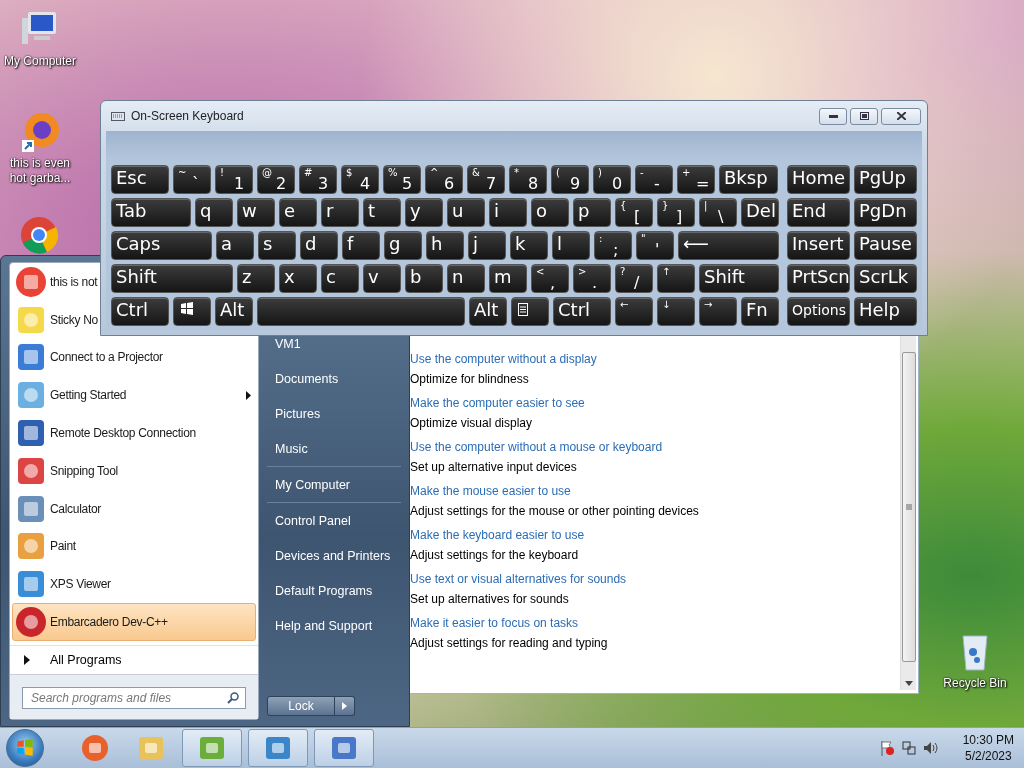 The image size is (1024, 768). What do you see at coordinates (592, 278) in the screenshot?
I see `keyboard-key: > .` at bounding box center [592, 278].